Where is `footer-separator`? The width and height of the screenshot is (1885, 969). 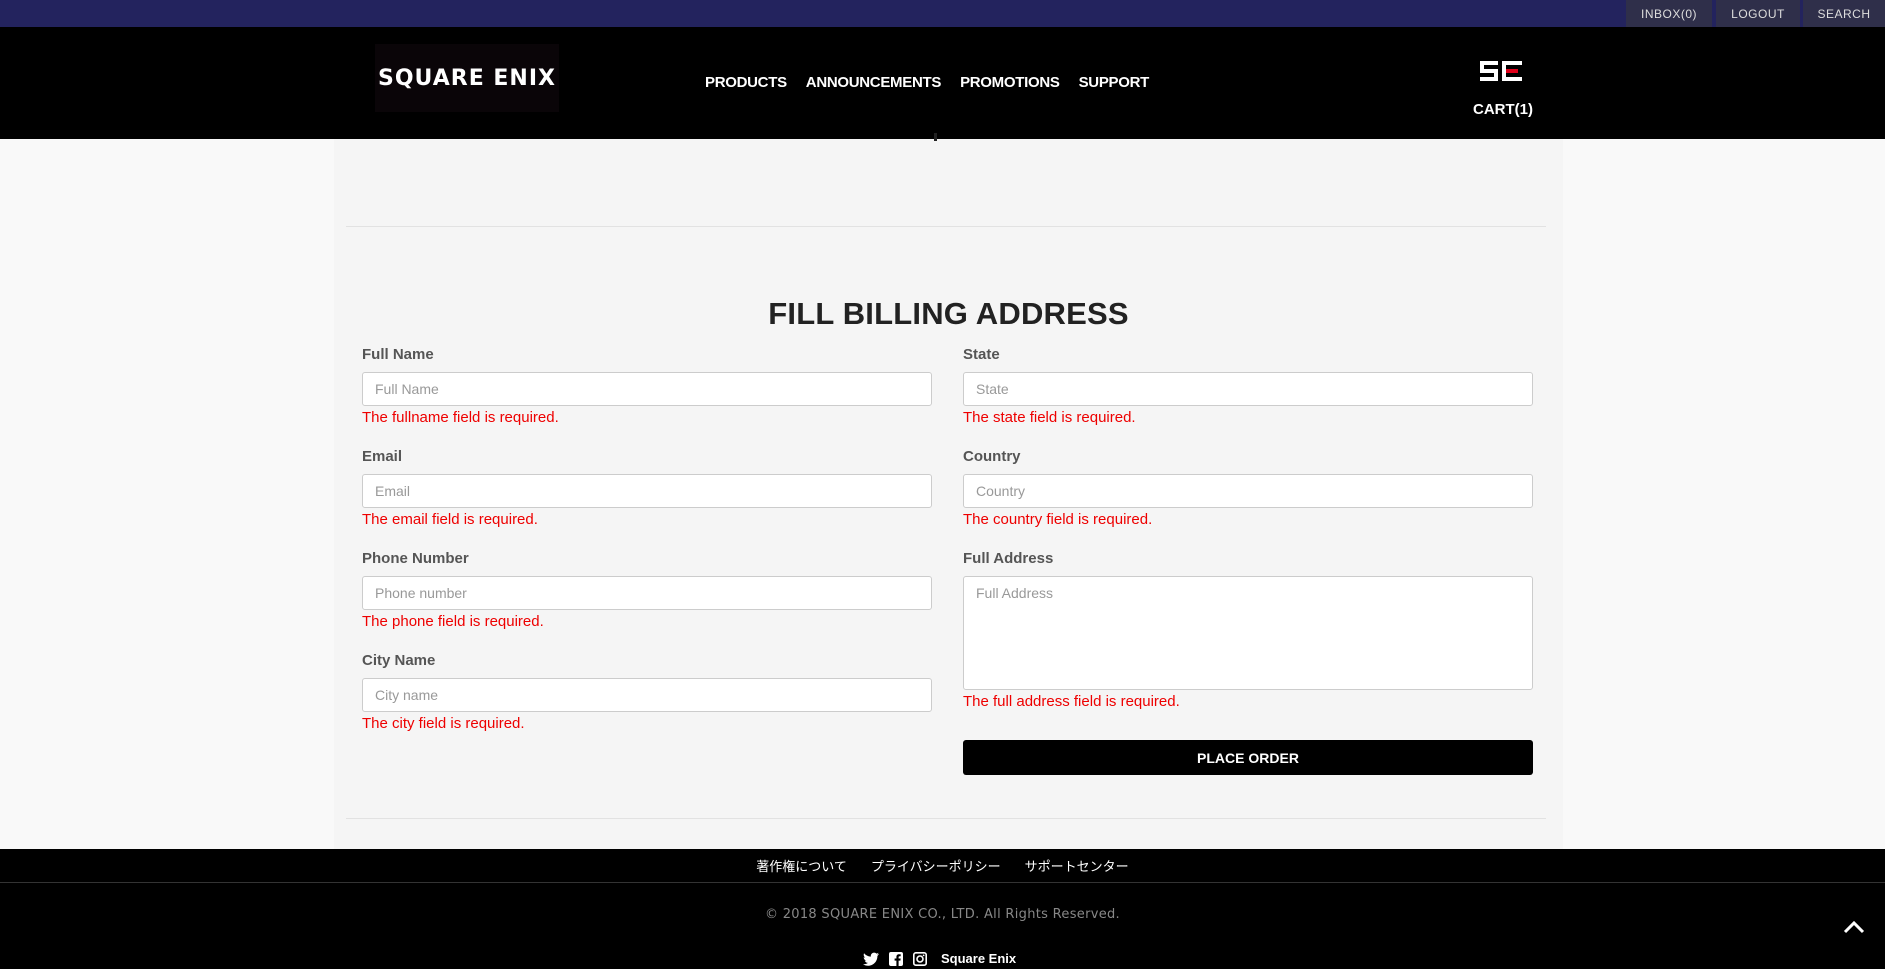 footer-separator is located at coordinates (942, 882).